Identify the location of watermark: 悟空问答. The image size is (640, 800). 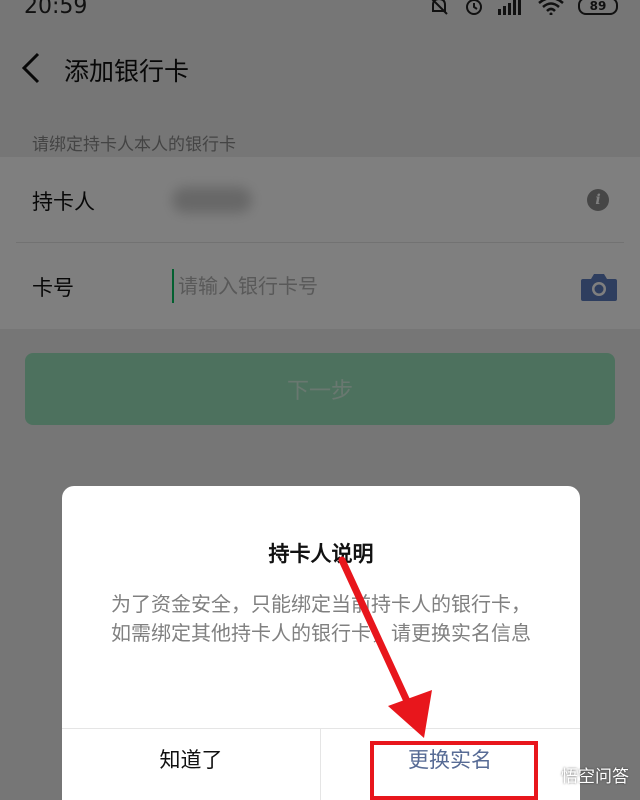
(582, 774).